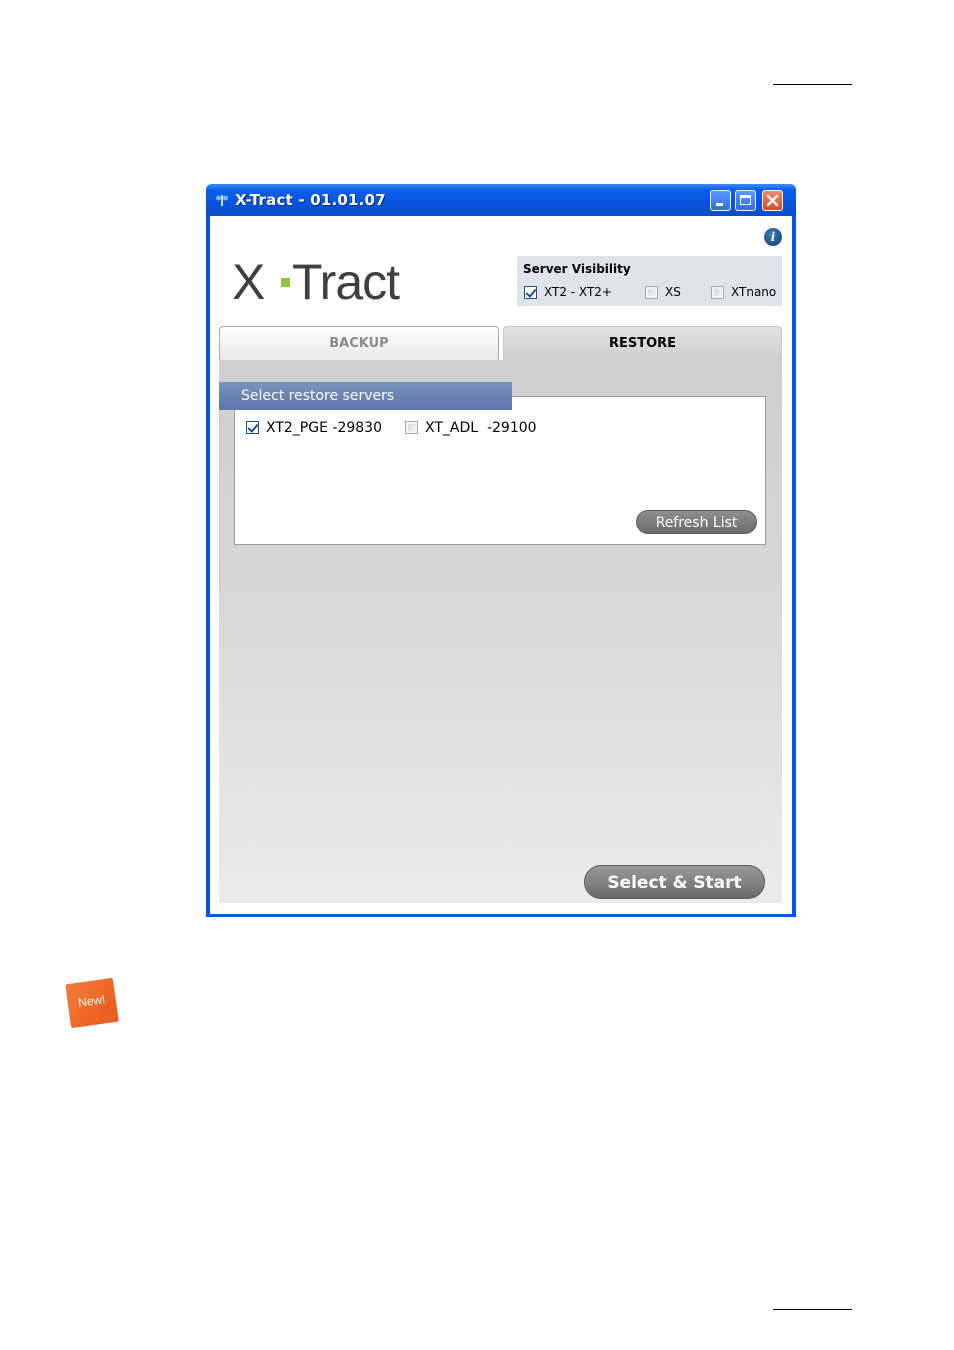  Describe the element at coordinates (501, 200) in the screenshot. I see `title-bar: X-Tract - 01.01.07` at that location.